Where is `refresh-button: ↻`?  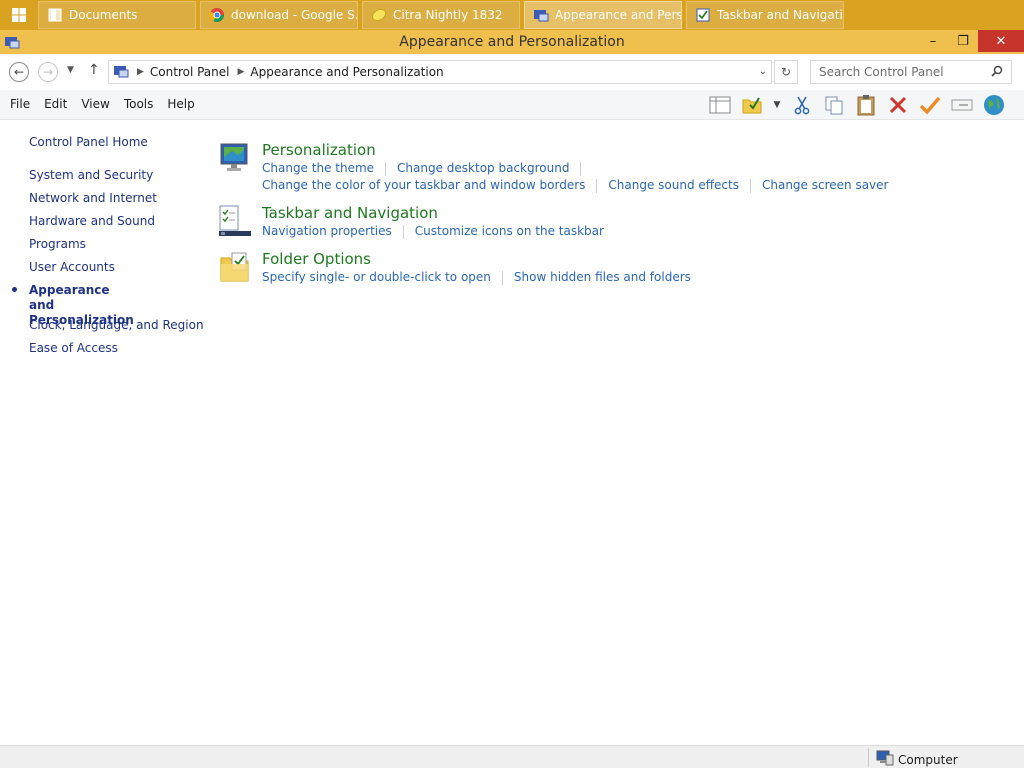 refresh-button: ↻ is located at coordinates (786, 72).